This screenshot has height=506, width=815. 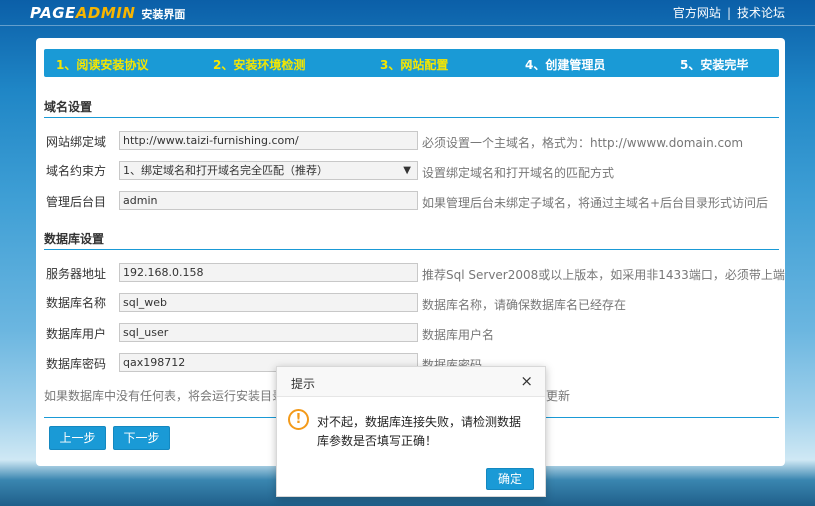 What do you see at coordinates (76, 274) in the screenshot?
I see `server-address-label: 服务器地址` at bounding box center [76, 274].